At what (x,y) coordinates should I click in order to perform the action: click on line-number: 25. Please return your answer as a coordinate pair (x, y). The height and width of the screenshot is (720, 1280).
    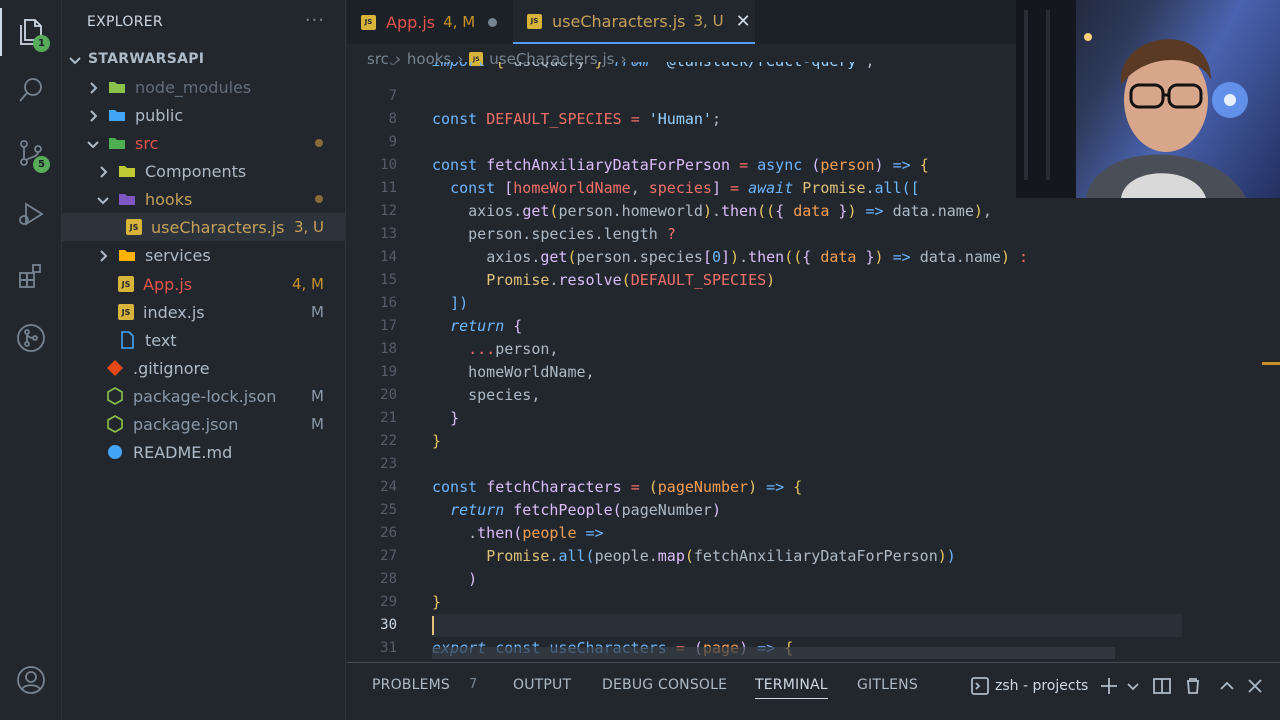
    Looking at the image, I should click on (388, 510).